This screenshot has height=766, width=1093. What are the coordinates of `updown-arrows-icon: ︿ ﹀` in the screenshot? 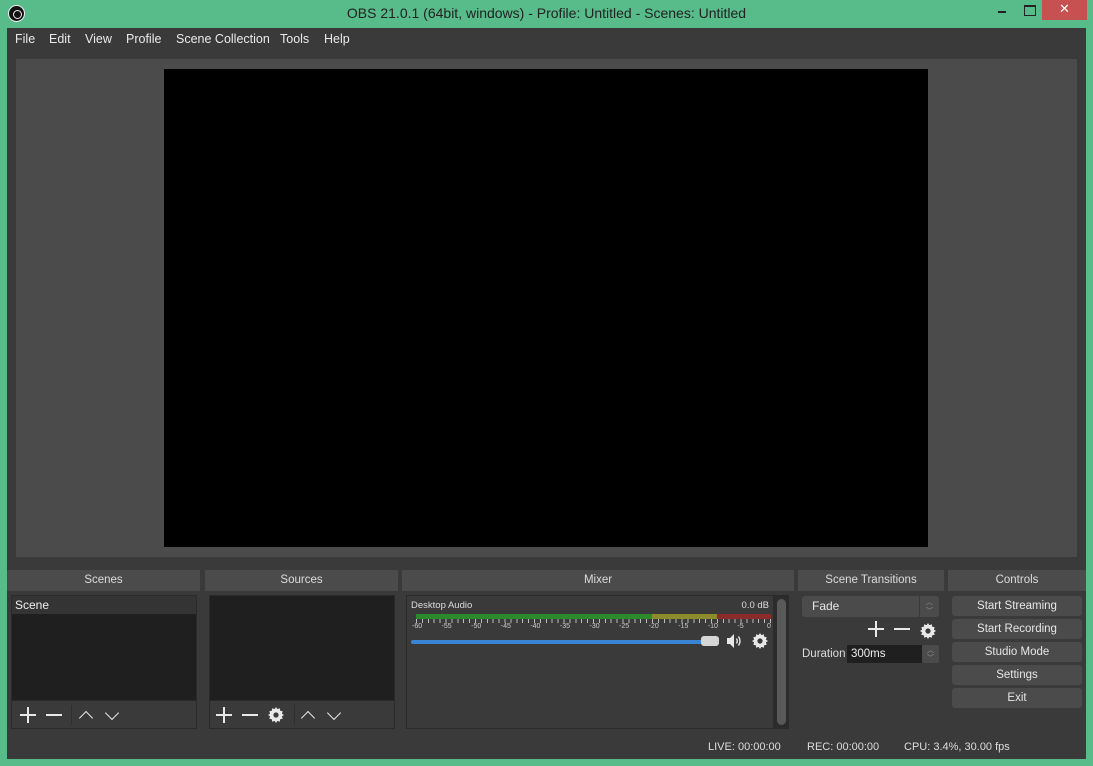 It's located at (929, 606).